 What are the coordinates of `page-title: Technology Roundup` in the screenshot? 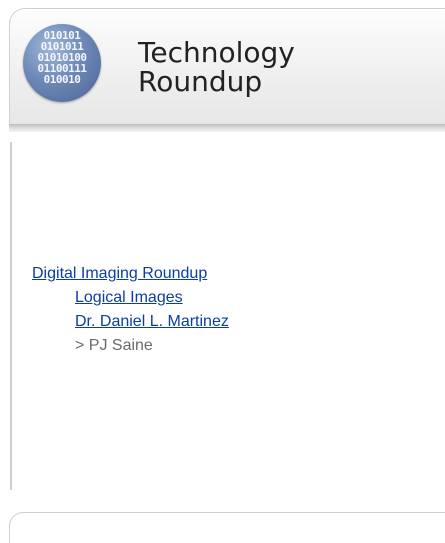 It's located at (216, 67).